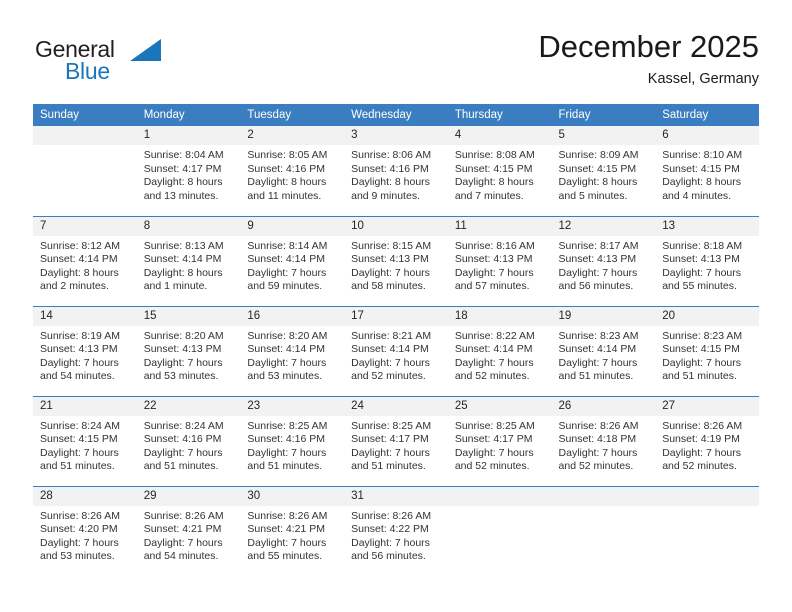 This screenshot has height=612, width=792. I want to click on daylight-text-line2: and 13 minutes., so click(181, 195).